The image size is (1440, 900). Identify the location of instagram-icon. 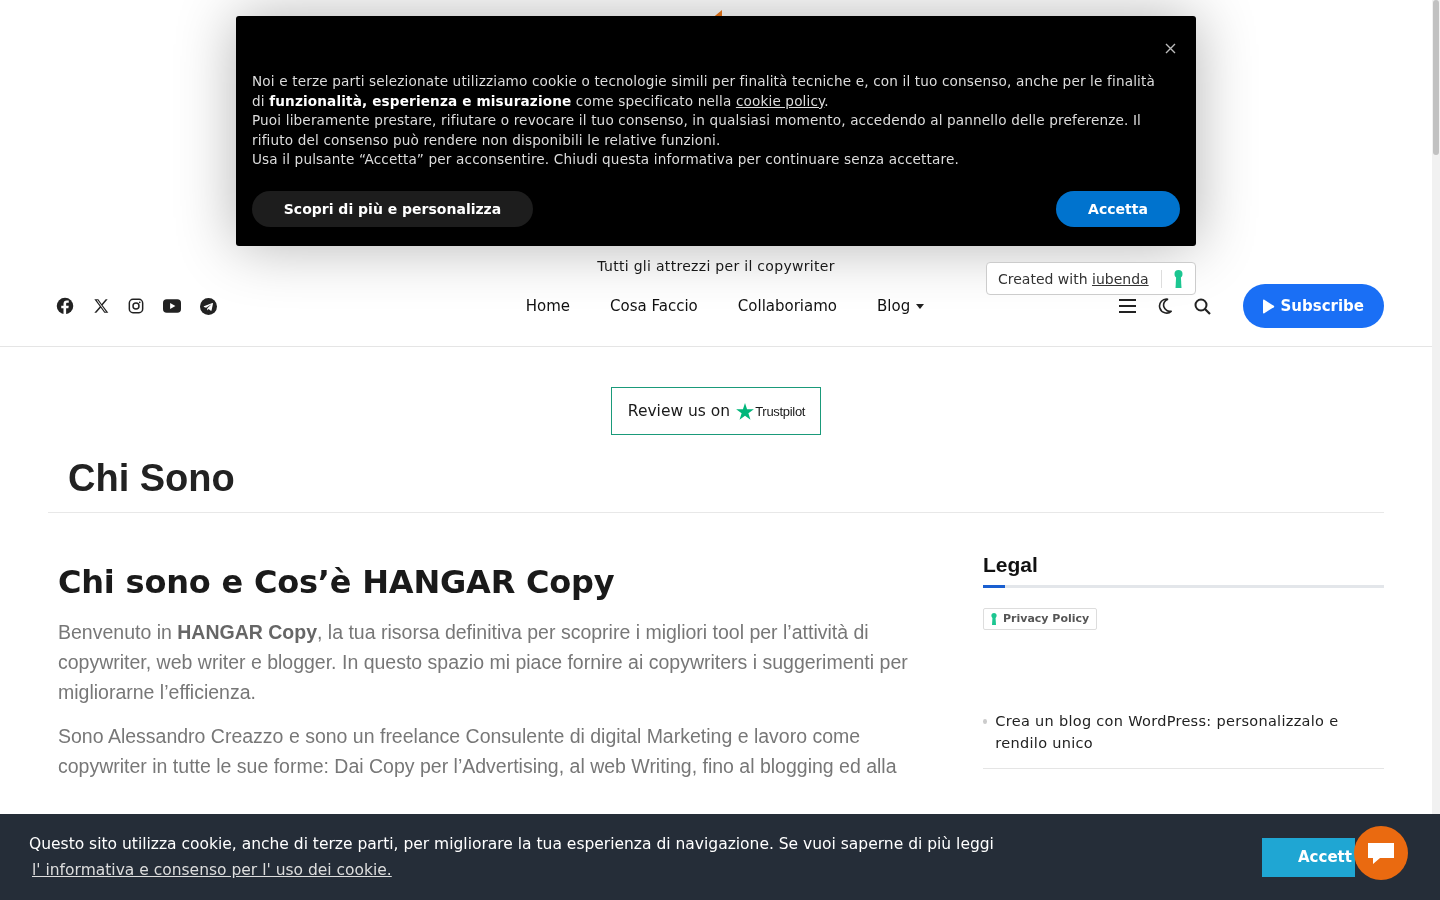
(136, 306).